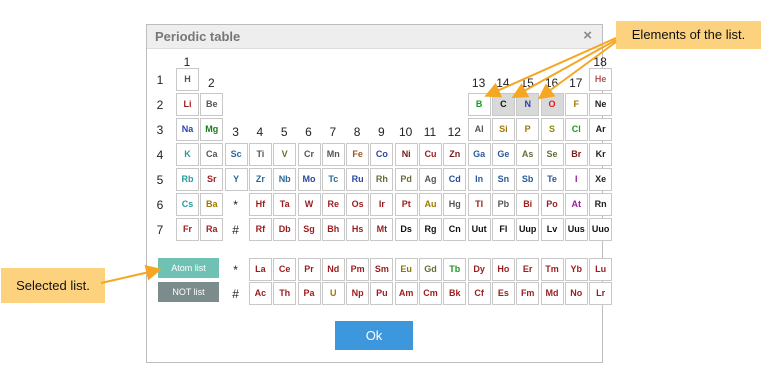  Describe the element at coordinates (577, 70) in the screenshot. I see `arrow-to-oxygen` at that location.